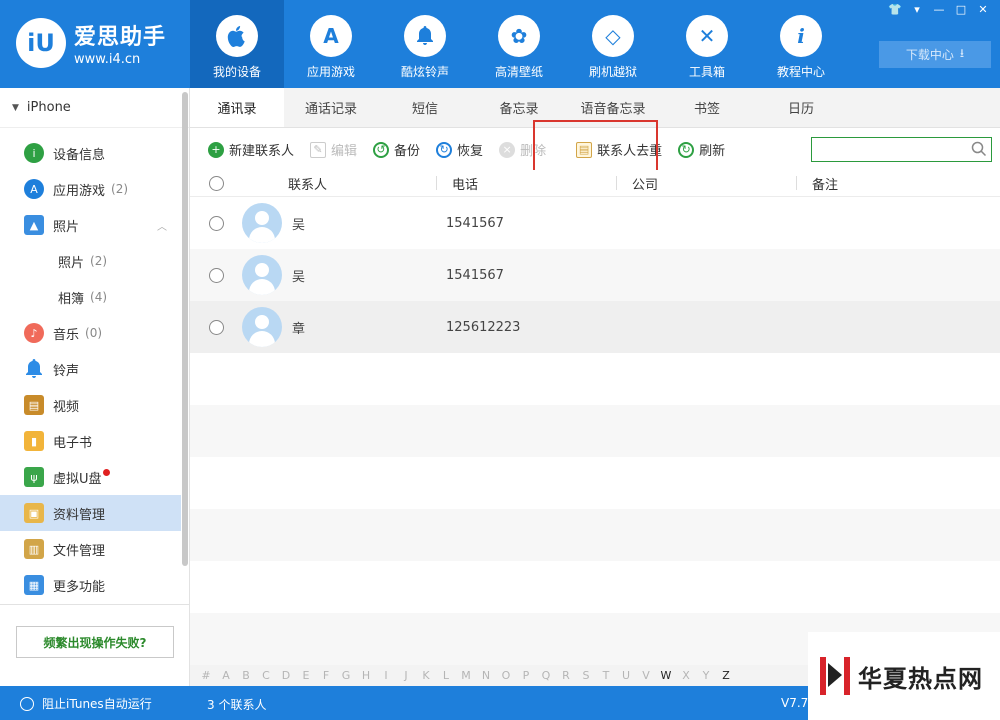  I want to click on nav-apps-games: A 应用游戏, so click(331, 44).